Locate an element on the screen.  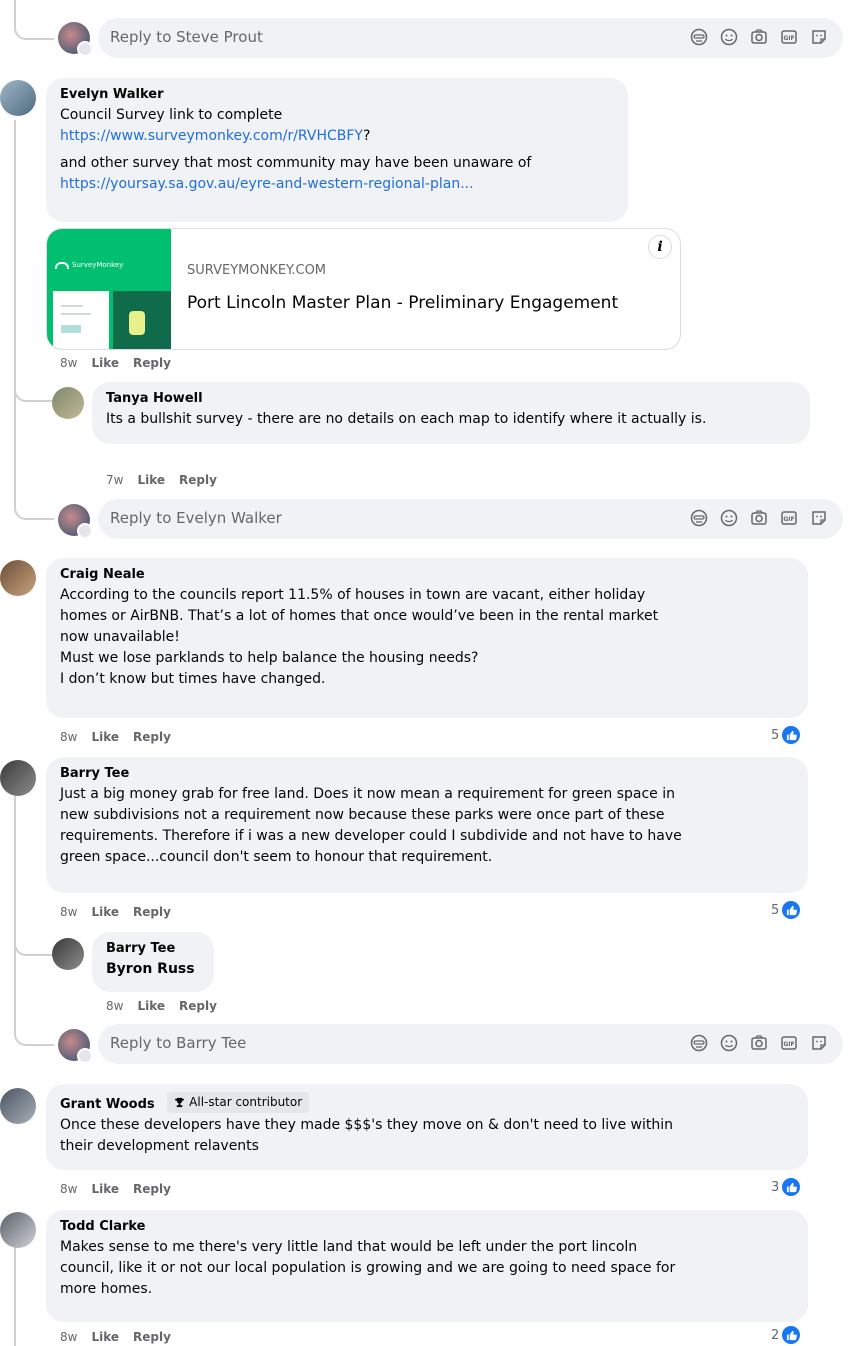
survey-link: https://www.surveymonkey.com/r/RVHCBFY is located at coordinates (211, 136).